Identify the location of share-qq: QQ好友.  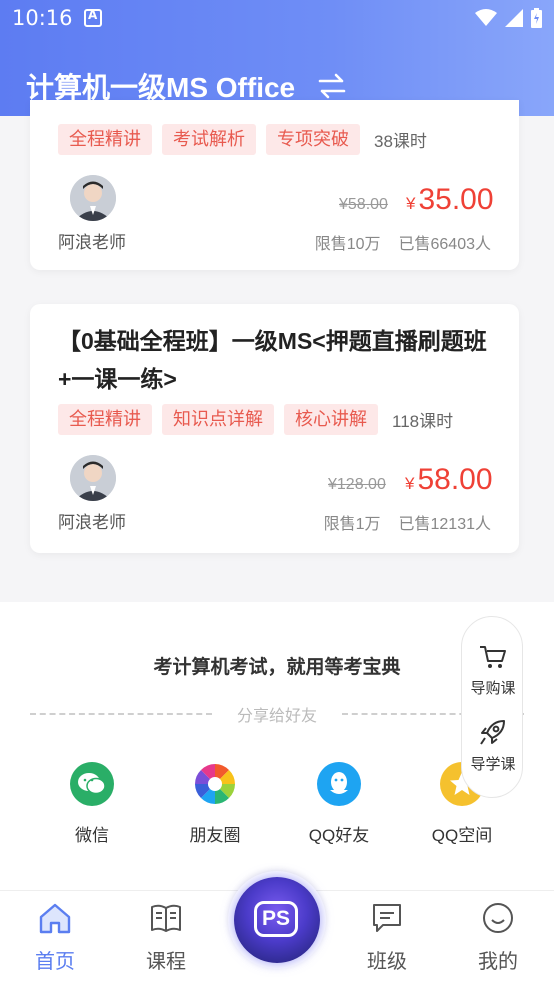
(339, 804).